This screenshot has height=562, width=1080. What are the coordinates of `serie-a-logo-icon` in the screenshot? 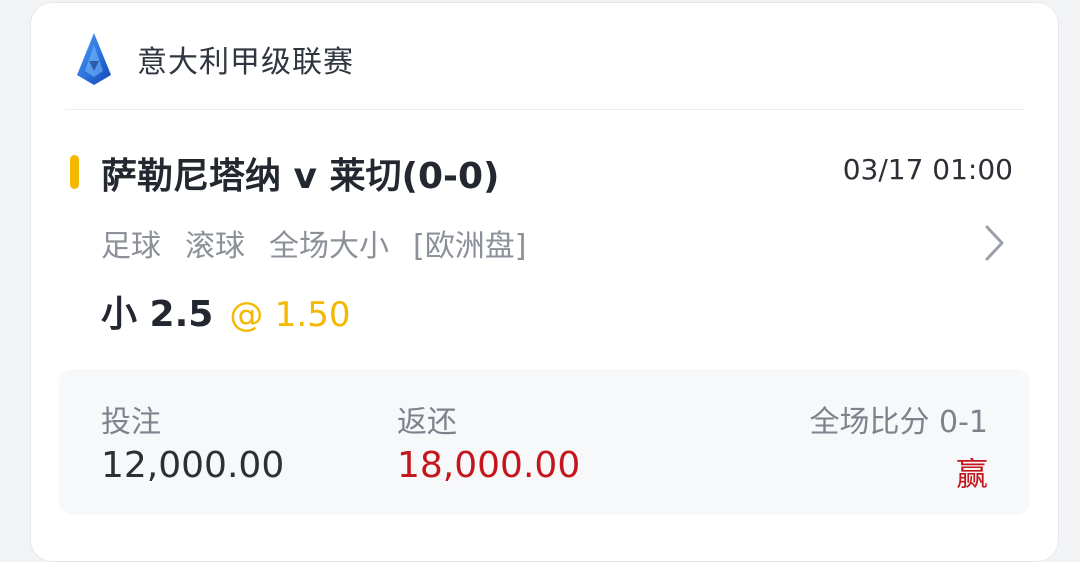 It's located at (94, 59).